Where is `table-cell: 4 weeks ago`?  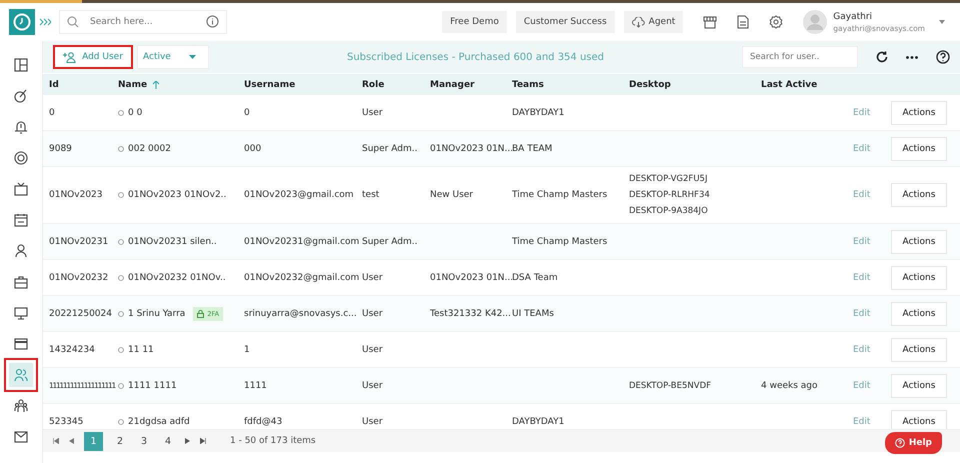 table-cell: 4 weeks ago is located at coordinates (789, 385).